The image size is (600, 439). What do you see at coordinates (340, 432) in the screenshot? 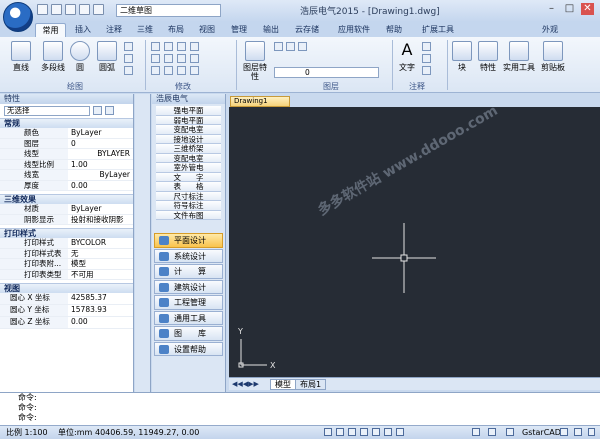
I see `grid-icon` at bounding box center [340, 432].